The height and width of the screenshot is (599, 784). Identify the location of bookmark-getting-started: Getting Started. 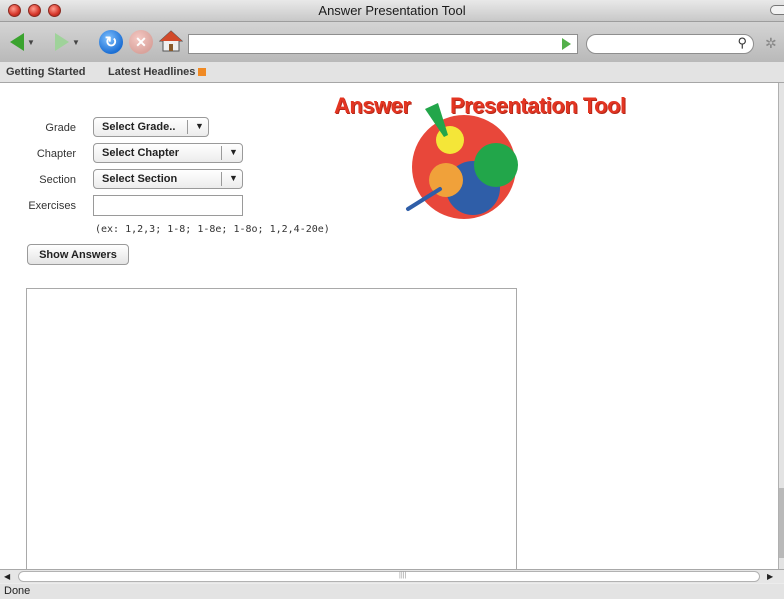
(45, 72).